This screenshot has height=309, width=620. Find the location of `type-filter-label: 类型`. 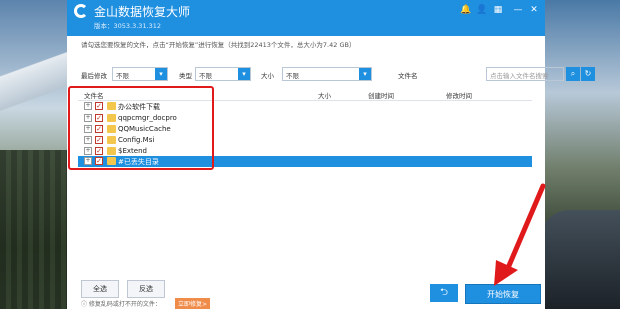

type-filter-label: 类型 is located at coordinates (185, 76).